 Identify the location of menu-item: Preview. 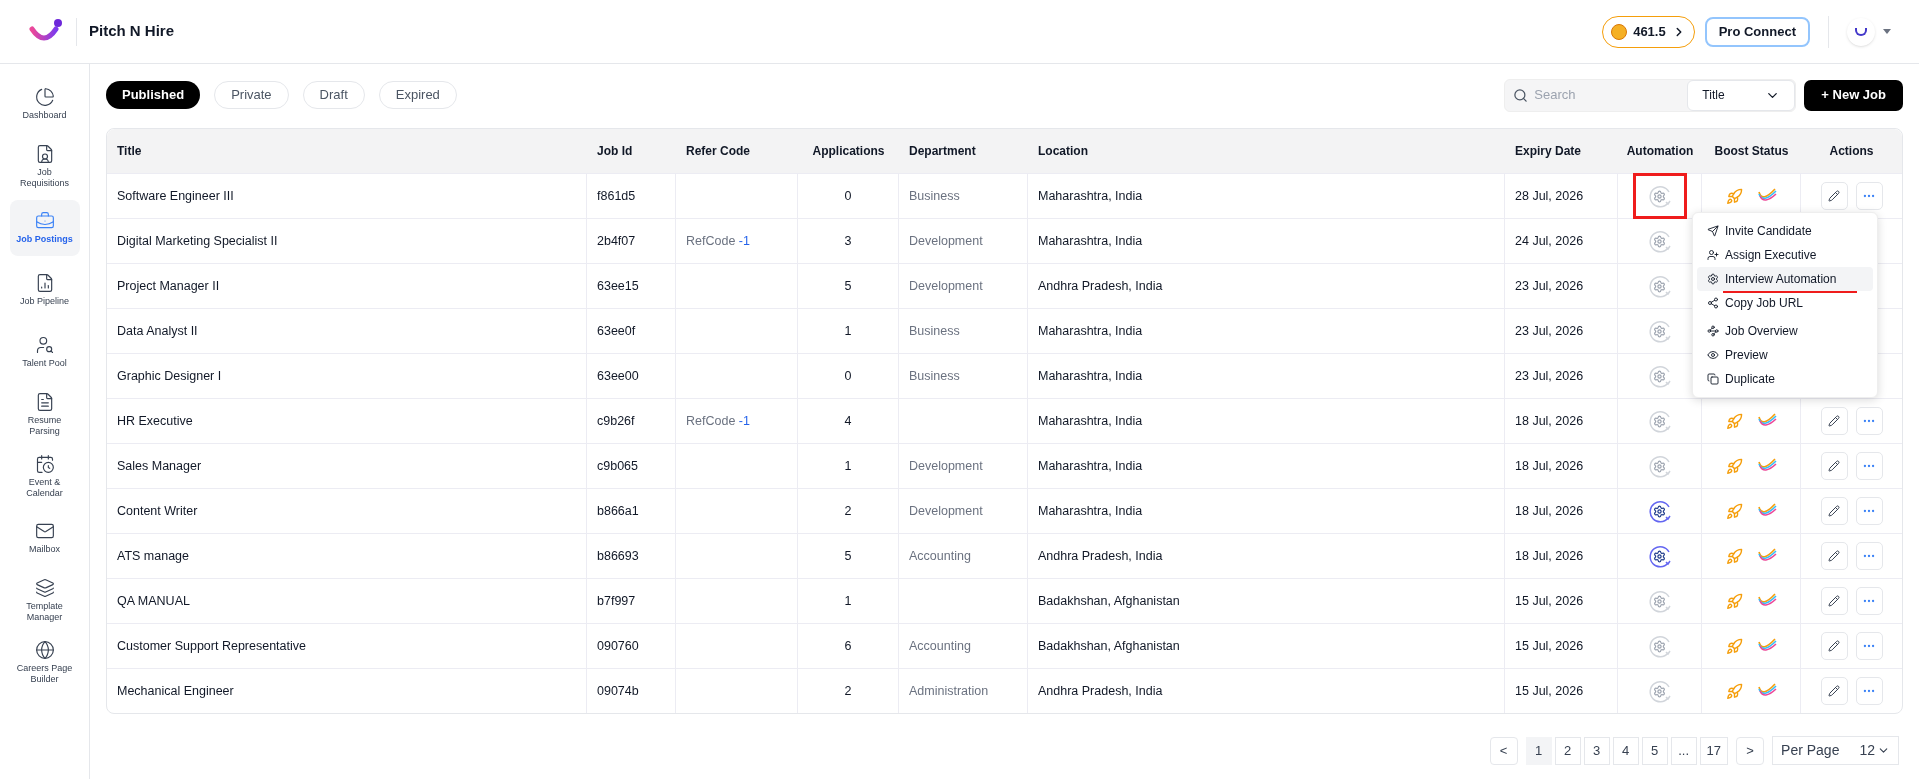
(1785, 355).